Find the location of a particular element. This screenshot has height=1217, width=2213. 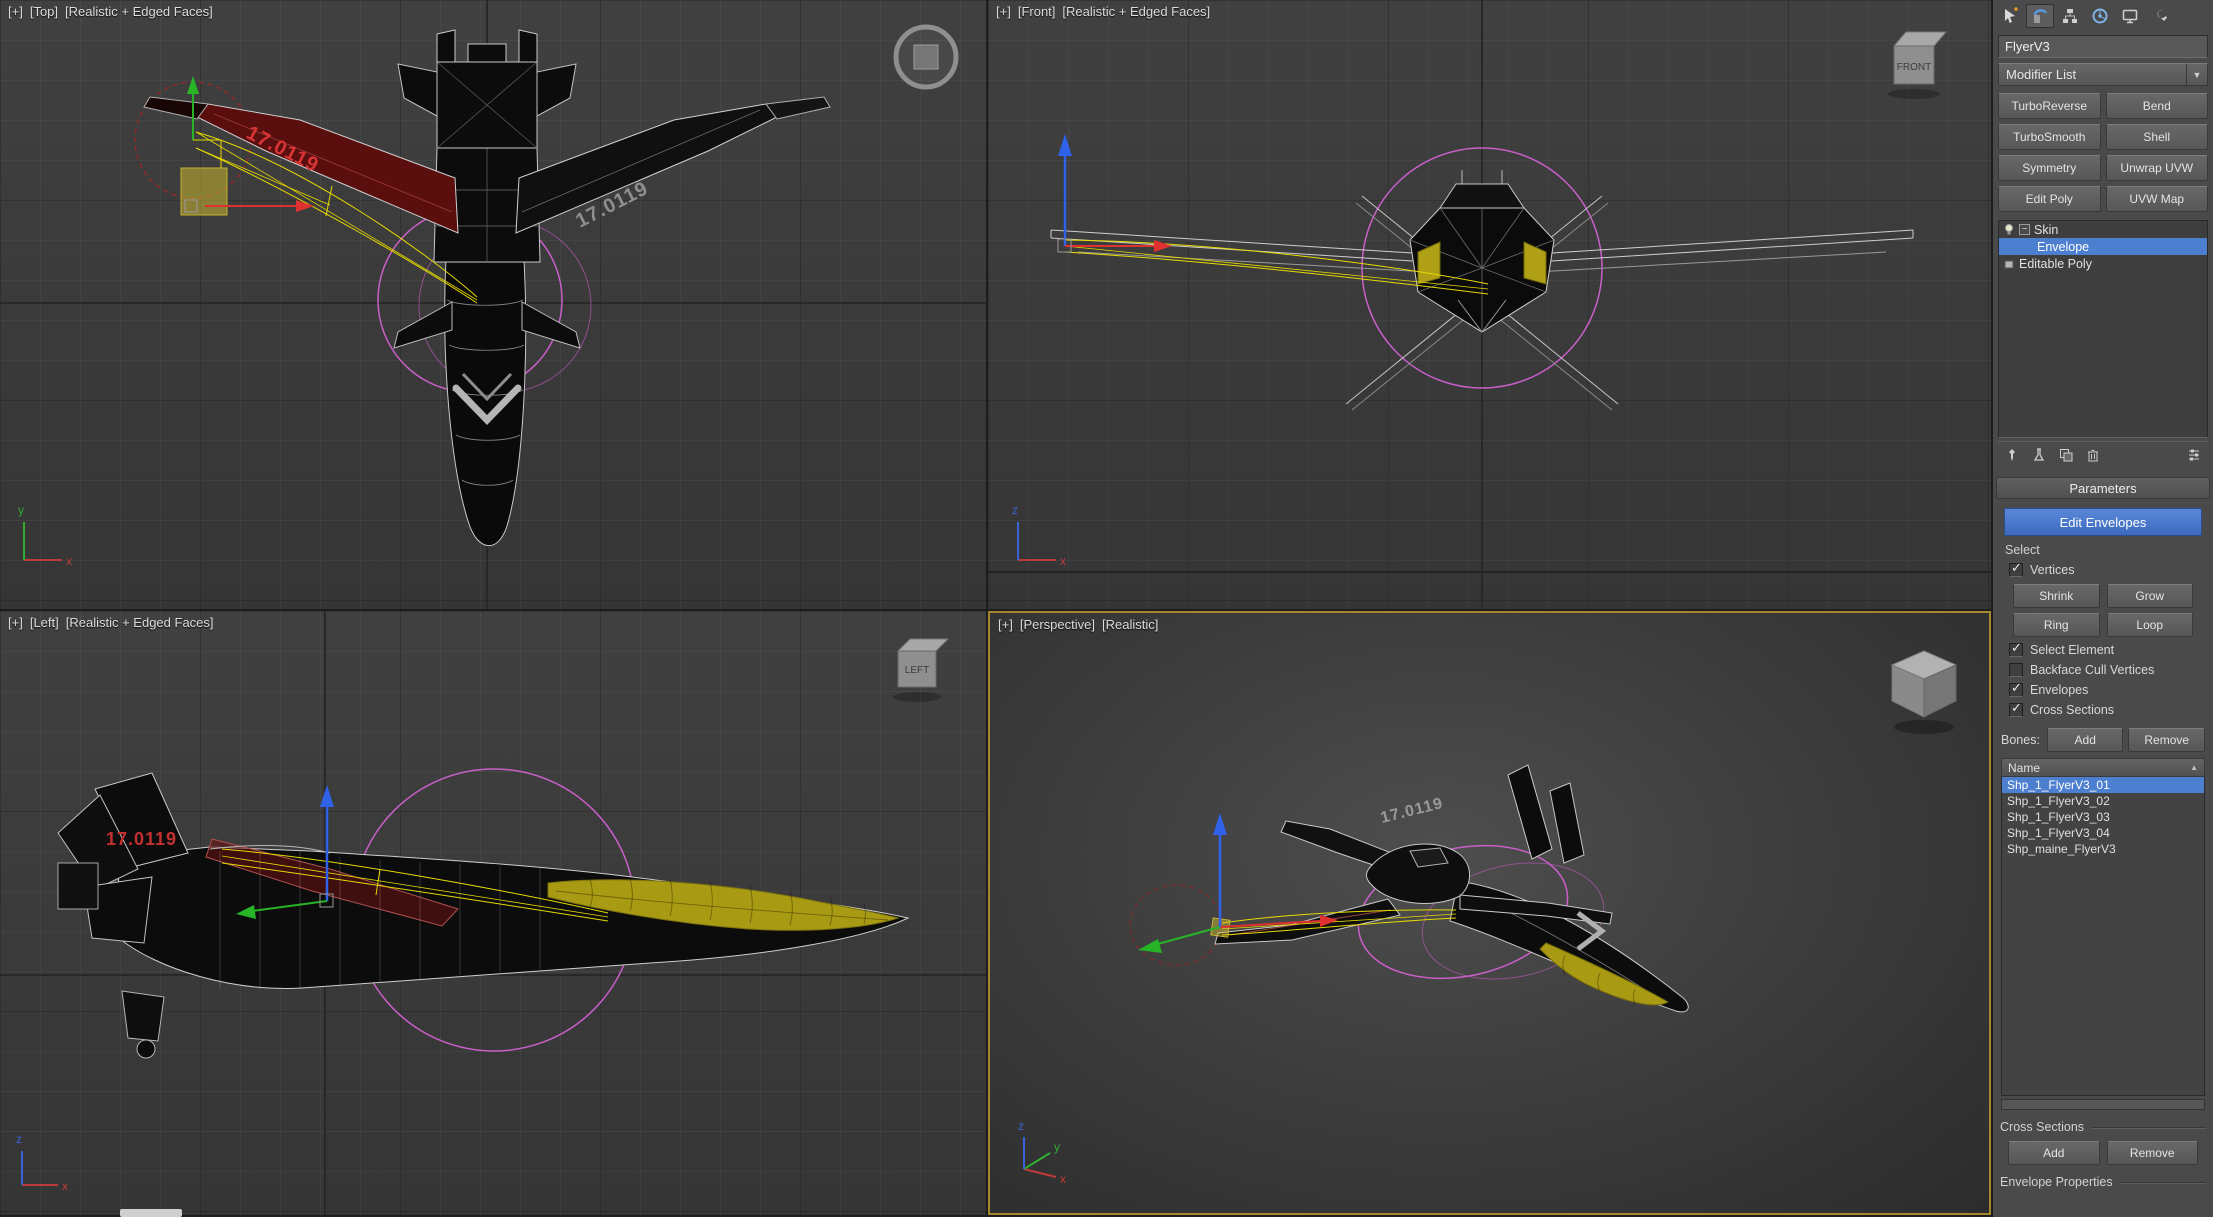

modifier-list-dropdown: Modifier List ▼ is located at coordinates (2103, 74).